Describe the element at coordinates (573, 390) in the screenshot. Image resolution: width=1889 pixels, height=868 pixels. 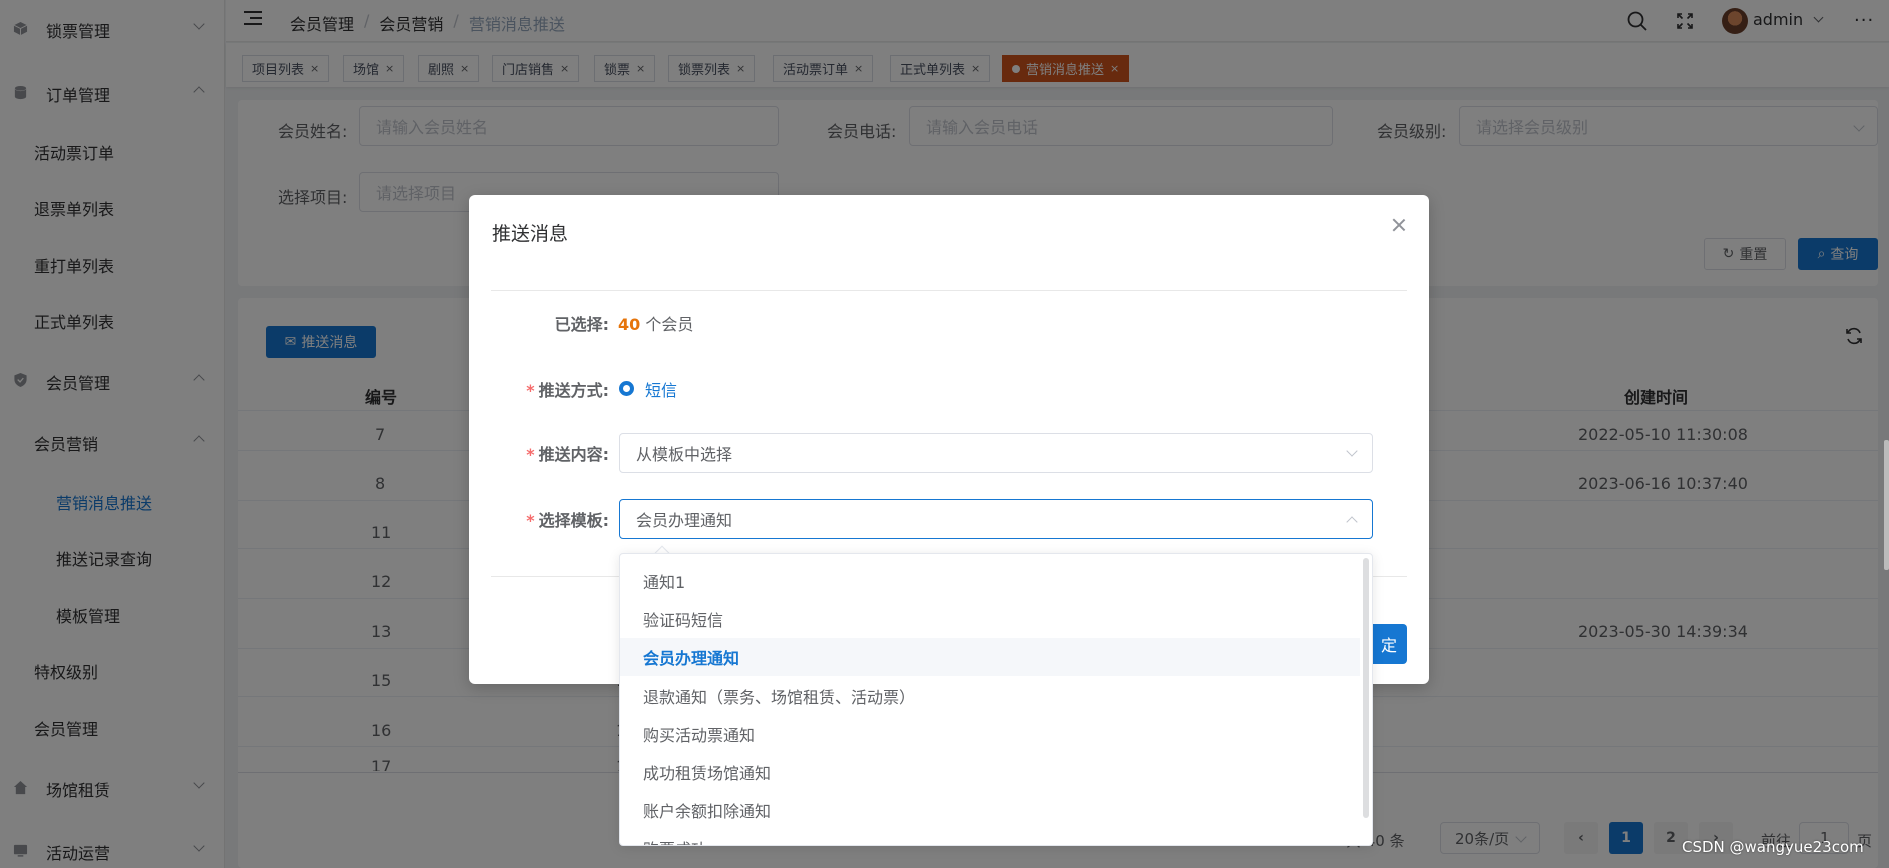
I see `method-label-text: 推送方式:` at that location.